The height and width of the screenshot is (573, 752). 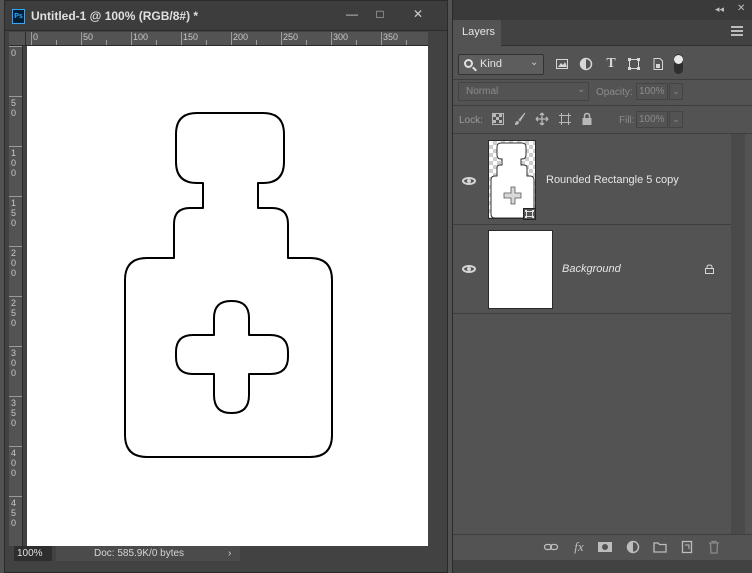 I want to click on filter-kind-dropdown: Kind ⌄, so click(x=501, y=64).